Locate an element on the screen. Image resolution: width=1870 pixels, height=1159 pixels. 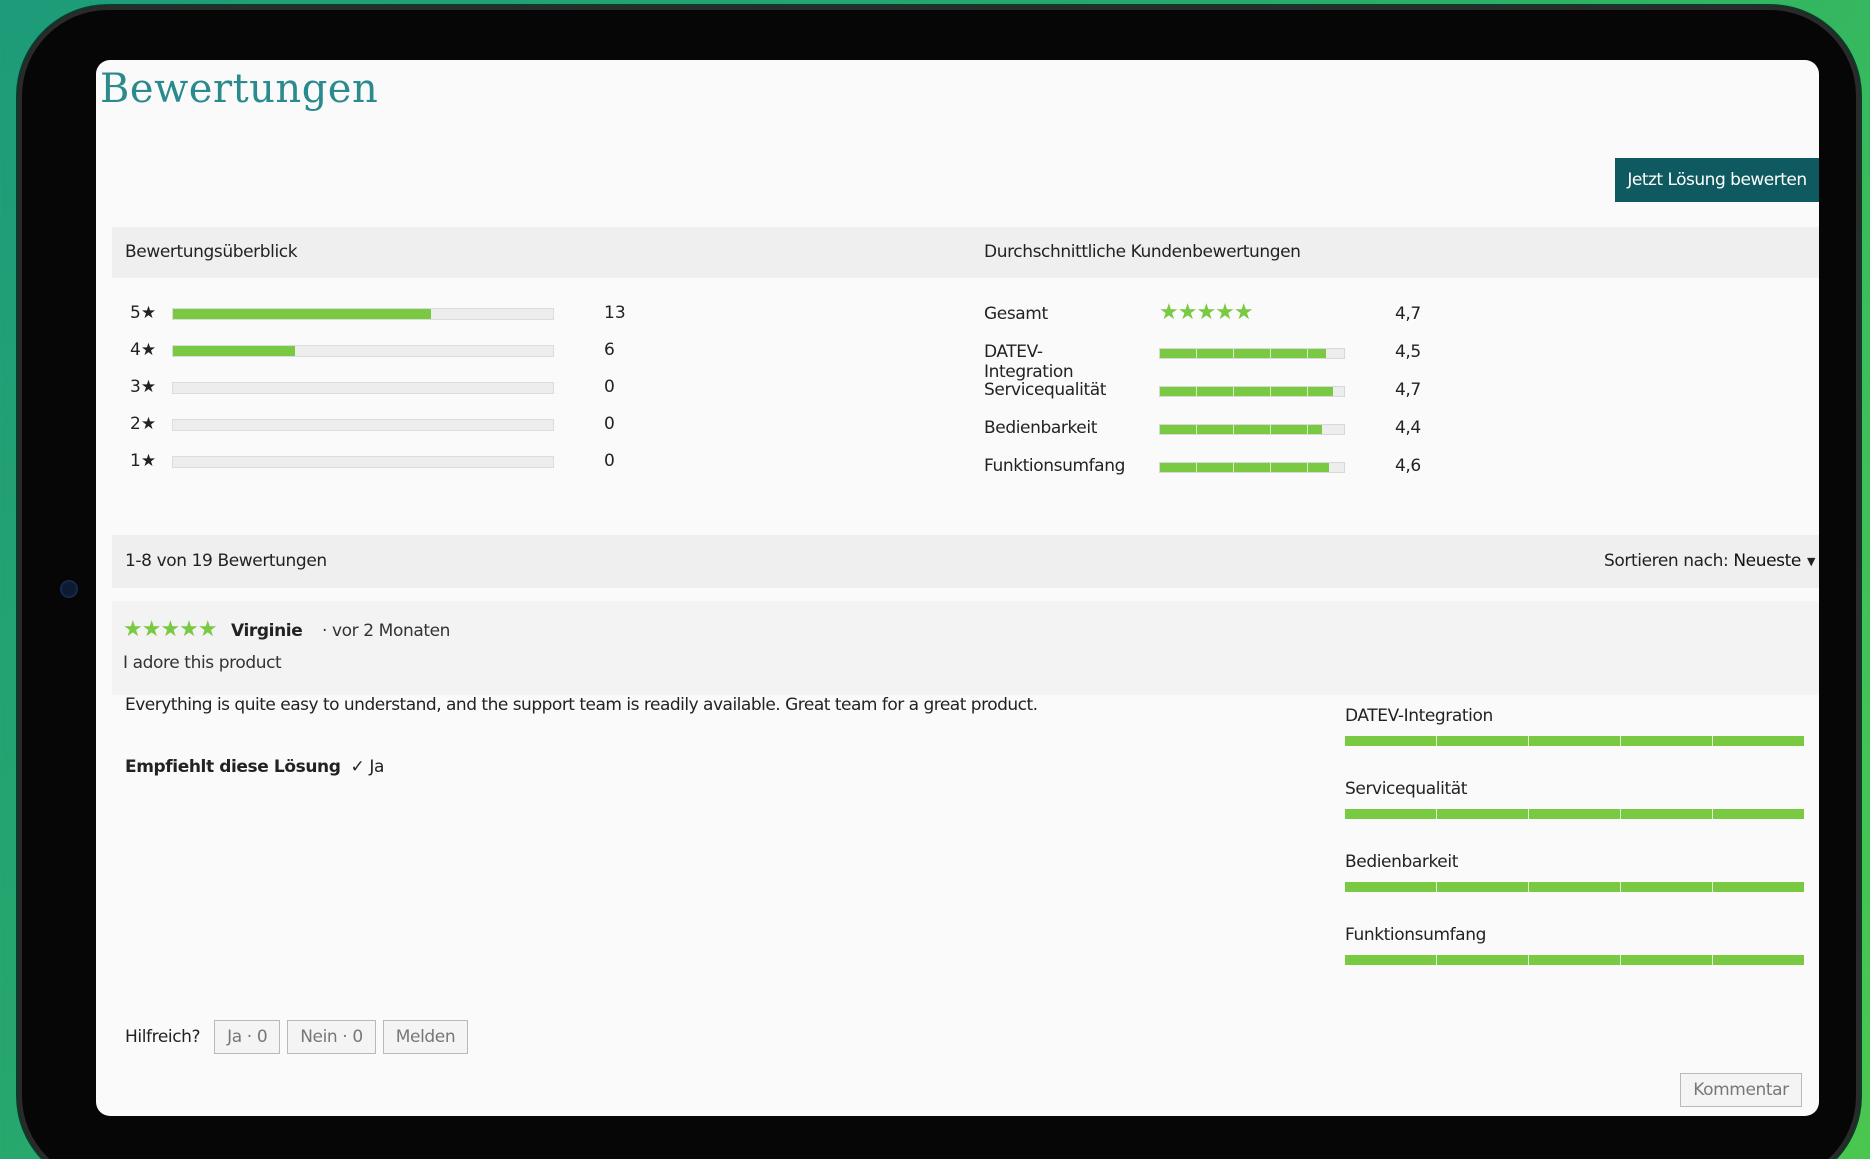
rate-solution-button: Jetzt Lösung bewerten is located at coordinates (1717, 180).